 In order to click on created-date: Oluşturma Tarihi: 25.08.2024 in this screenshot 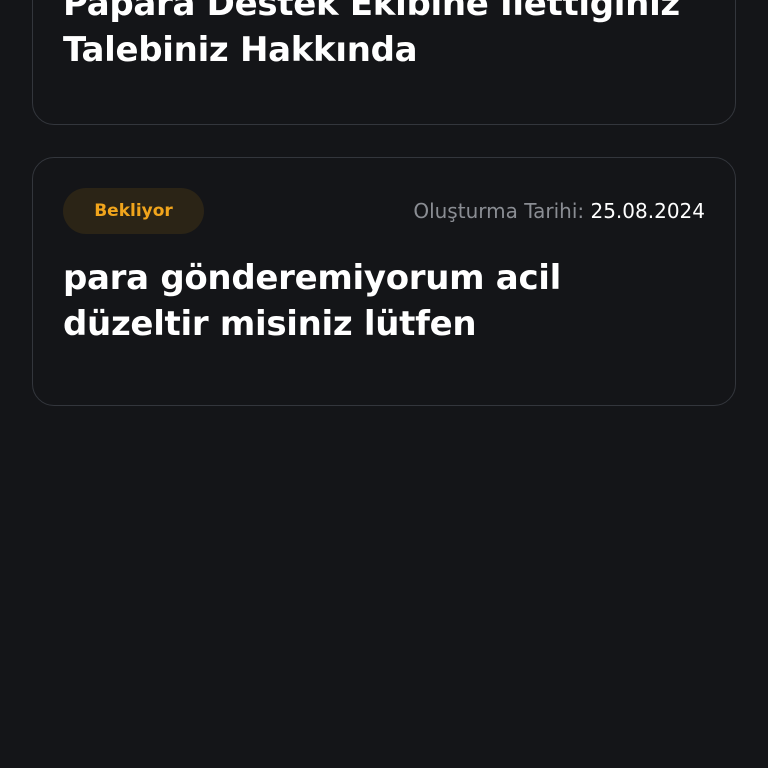, I will do `click(559, 211)`.